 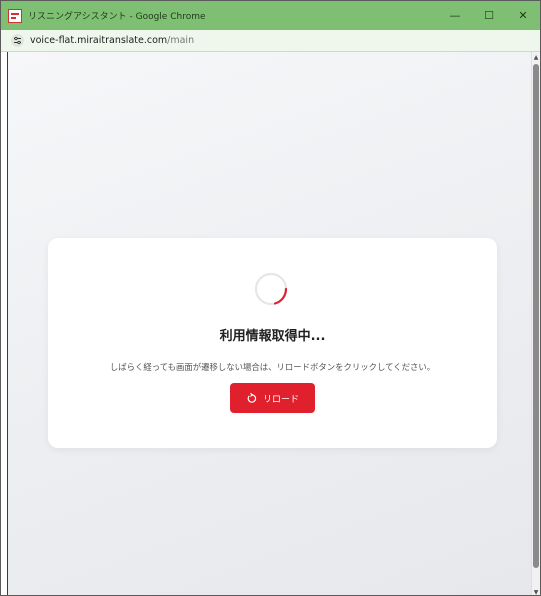 What do you see at coordinates (271, 289) in the screenshot?
I see `loading-spinner-icon` at bounding box center [271, 289].